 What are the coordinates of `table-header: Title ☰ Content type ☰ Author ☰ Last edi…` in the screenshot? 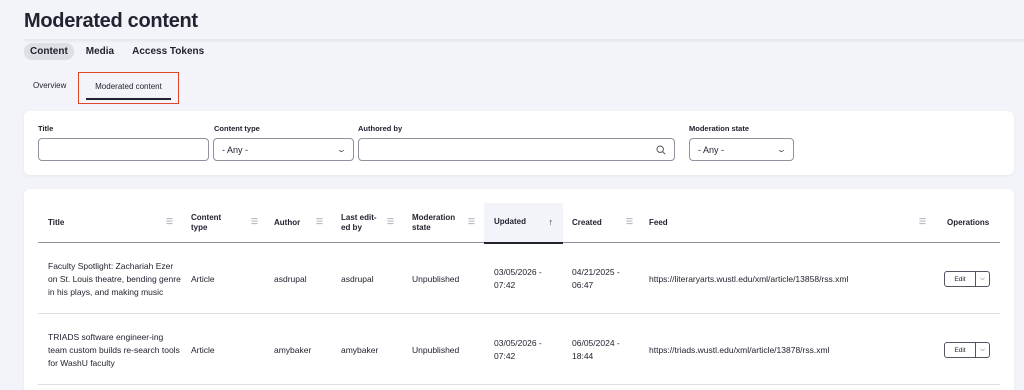 It's located at (519, 223).